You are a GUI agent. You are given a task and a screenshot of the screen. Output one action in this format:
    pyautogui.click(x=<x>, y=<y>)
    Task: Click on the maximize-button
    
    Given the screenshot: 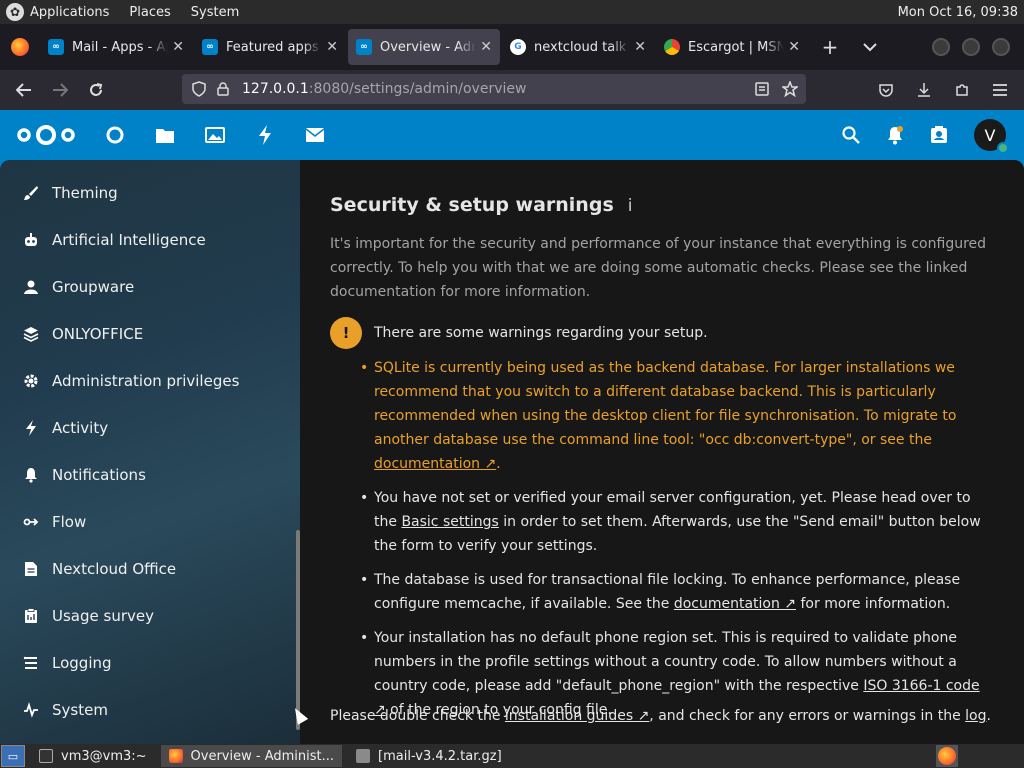 What is the action you would take?
    pyautogui.click(x=971, y=47)
    